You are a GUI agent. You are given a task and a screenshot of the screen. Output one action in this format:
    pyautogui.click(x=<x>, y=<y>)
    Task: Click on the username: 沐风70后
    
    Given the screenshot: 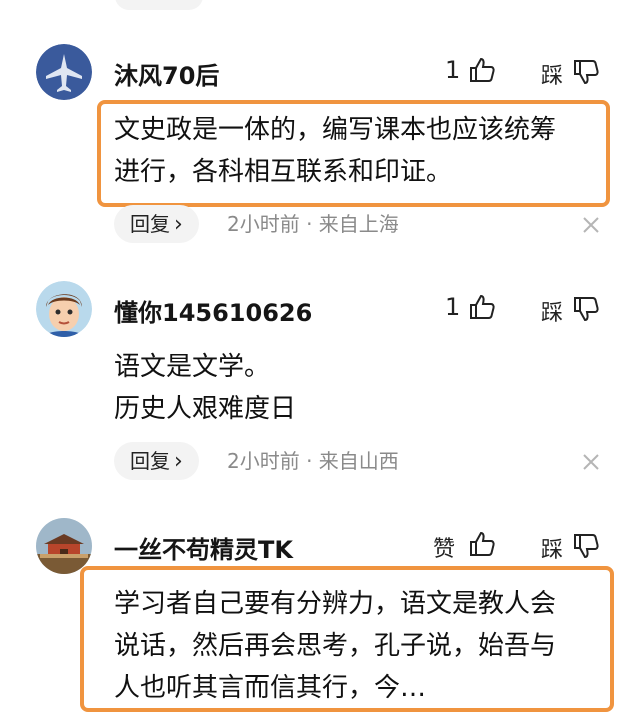 What is the action you would take?
    pyautogui.click(x=166, y=73)
    